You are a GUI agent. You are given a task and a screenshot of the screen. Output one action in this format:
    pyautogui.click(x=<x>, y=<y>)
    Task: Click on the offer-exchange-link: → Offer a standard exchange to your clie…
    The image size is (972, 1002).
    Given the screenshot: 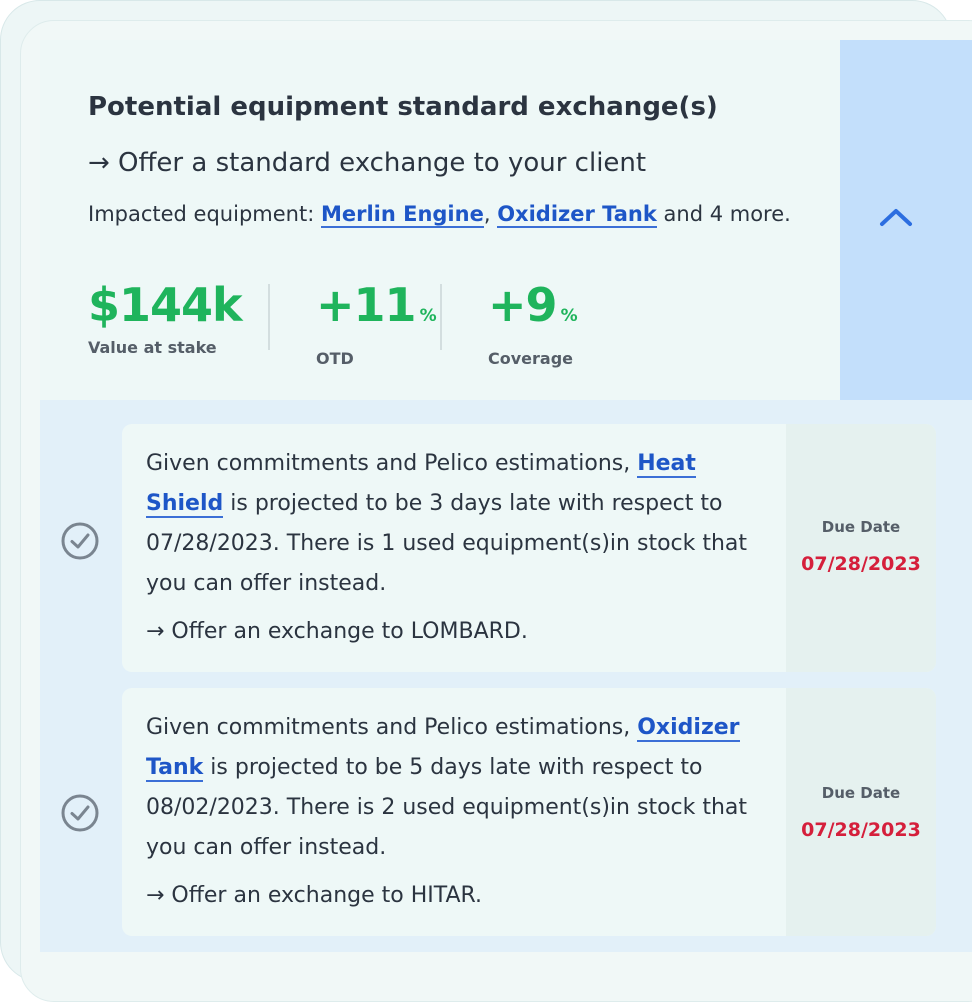 What is the action you would take?
    pyautogui.click(x=367, y=163)
    